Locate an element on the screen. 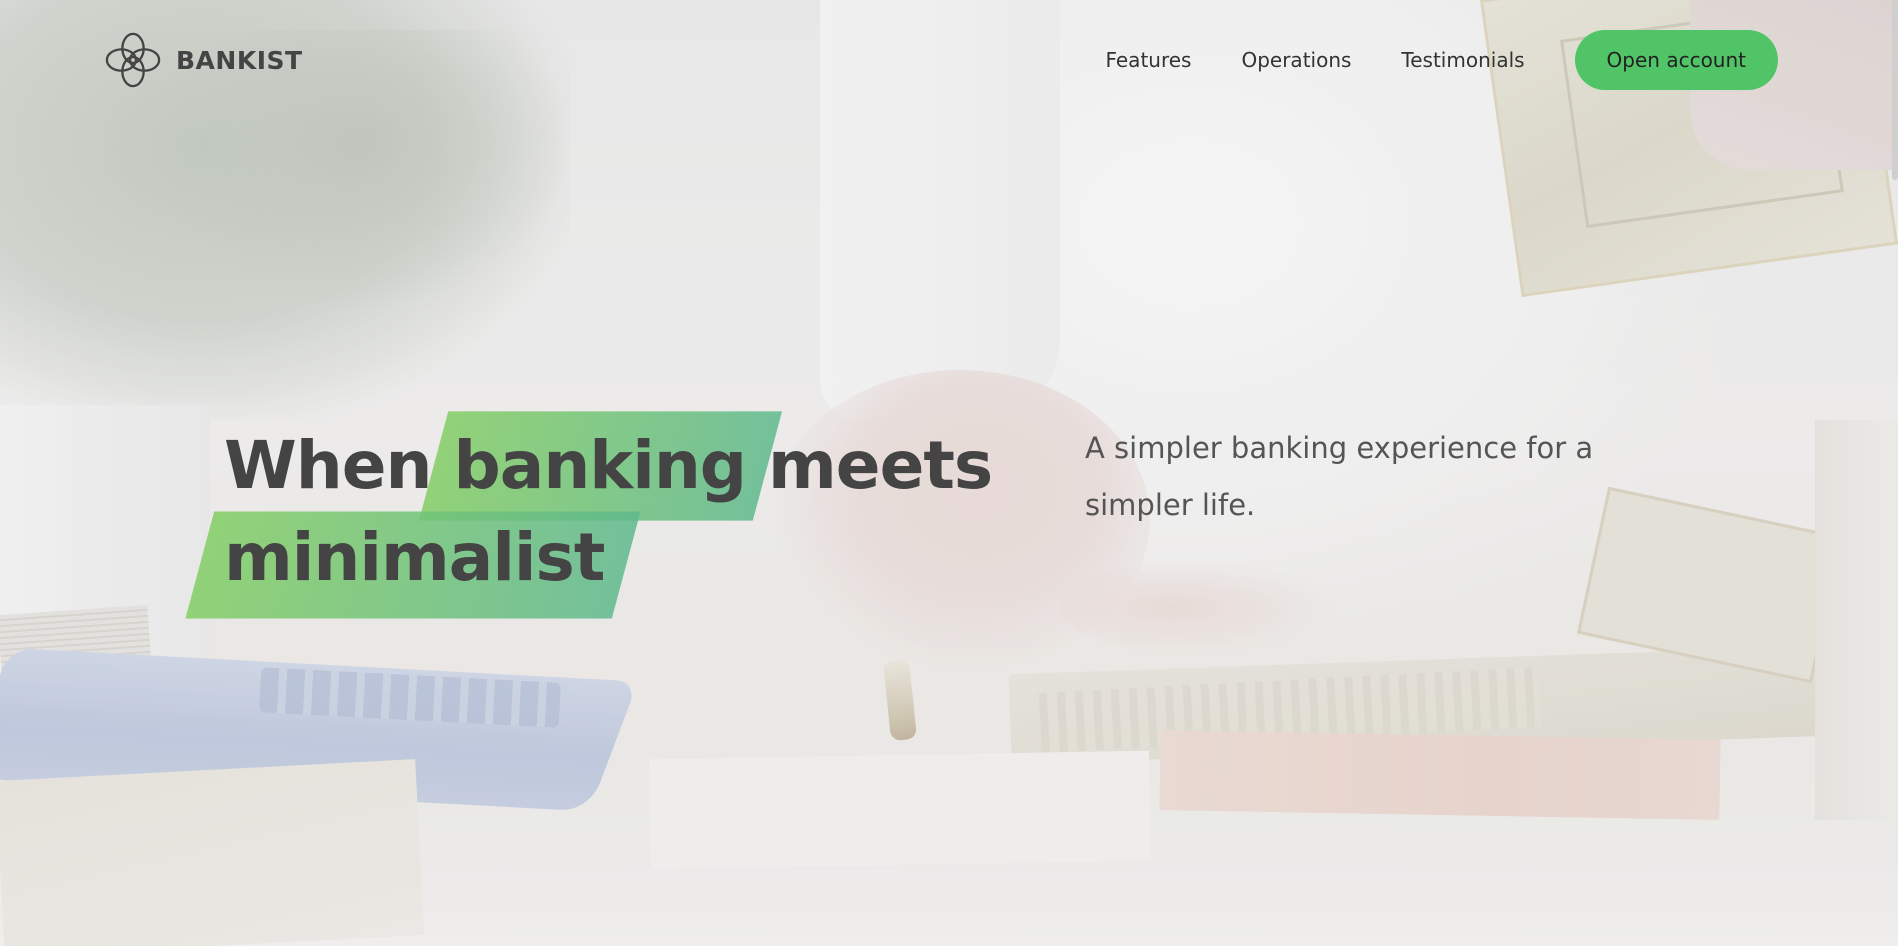 The width and height of the screenshot is (1898, 946). nav-link-operations: Operations is located at coordinates (1296, 60).